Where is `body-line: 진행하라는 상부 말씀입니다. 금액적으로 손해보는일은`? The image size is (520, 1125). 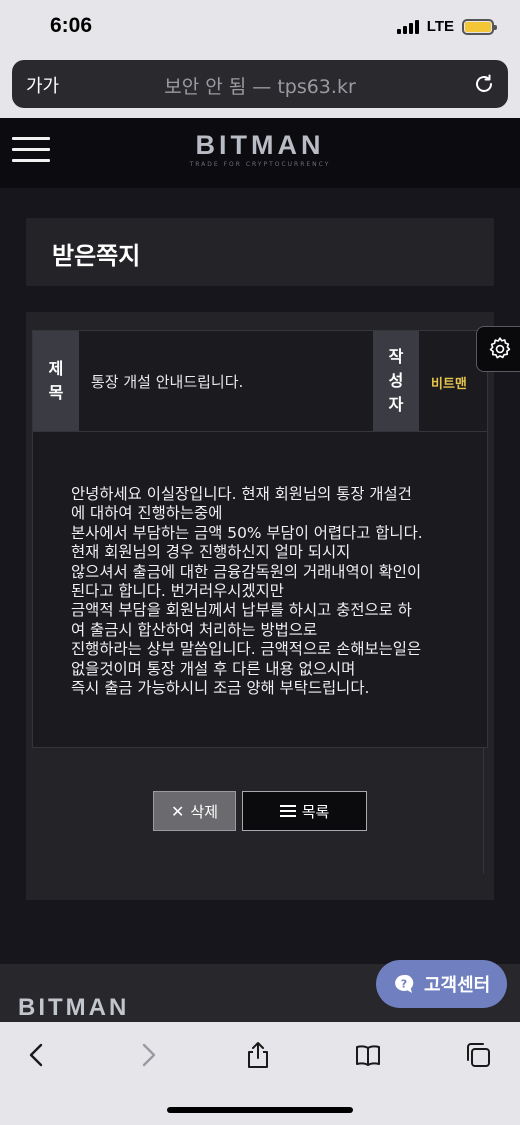
body-line: 진행하라는 상부 말씀입니다. 금액적으로 손해보는일은 is located at coordinates (246, 649).